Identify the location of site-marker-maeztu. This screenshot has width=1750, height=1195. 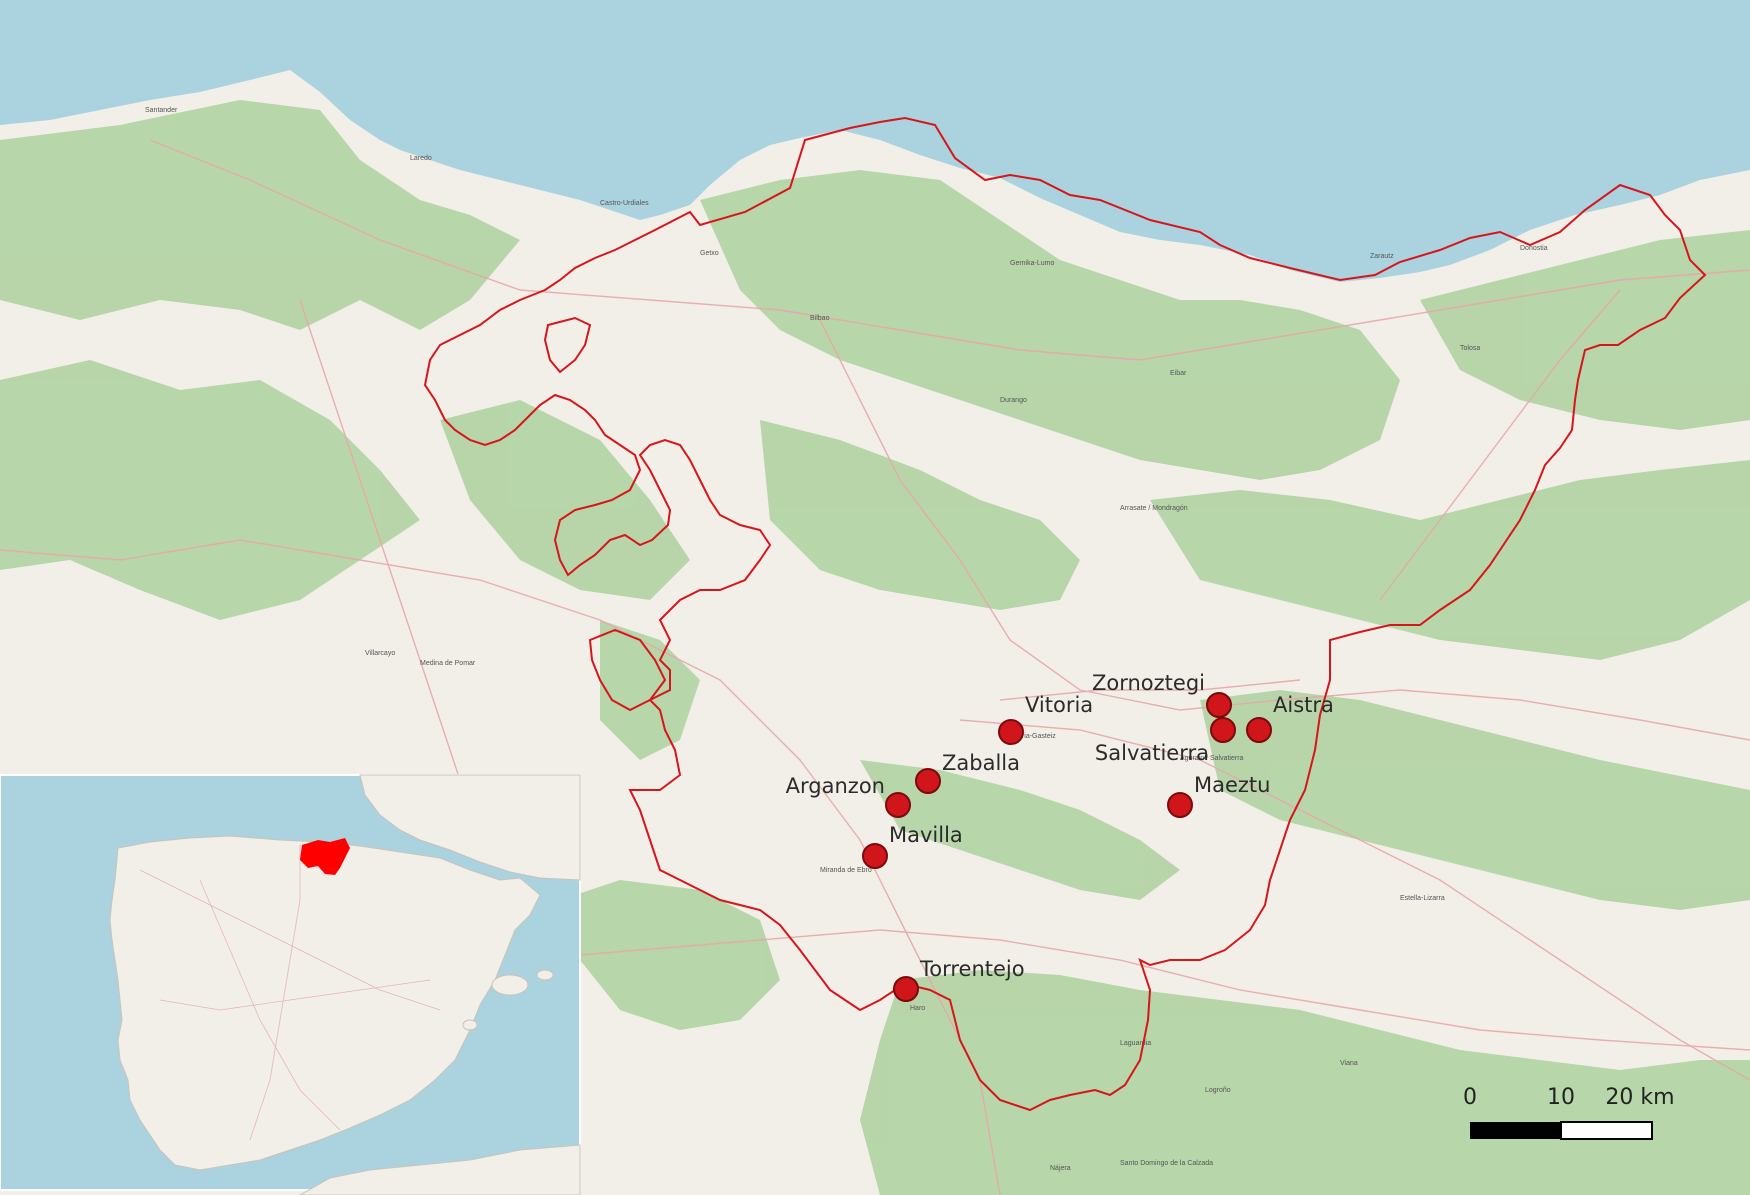
(1180, 805).